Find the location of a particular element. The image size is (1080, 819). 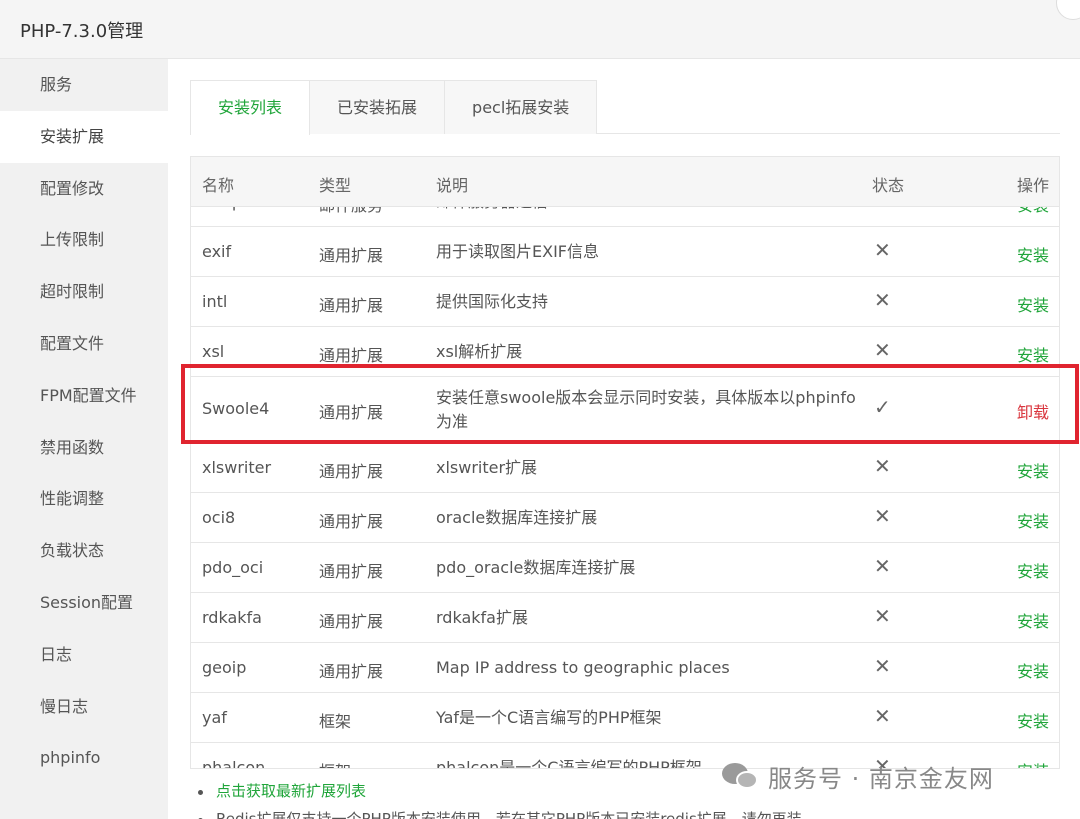

cell-name: oci8 is located at coordinates (219, 517).